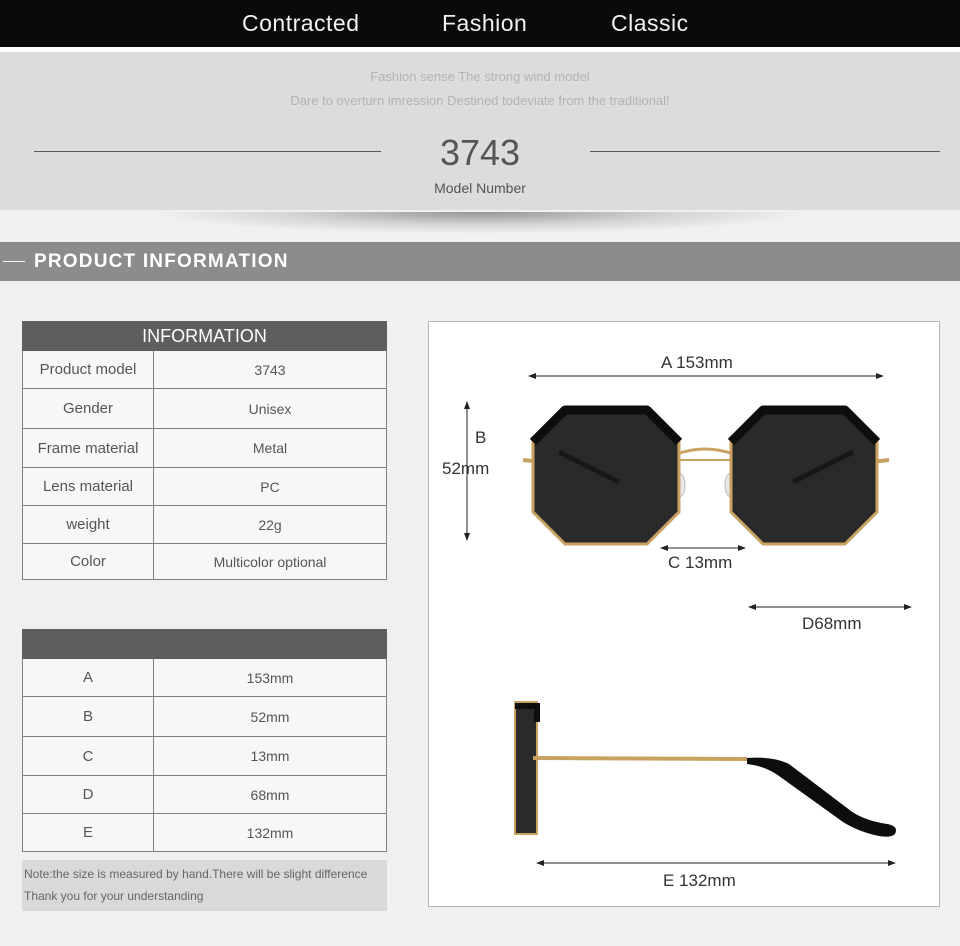 The width and height of the screenshot is (960, 946). What do you see at coordinates (480, 226) in the screenshot?
I see `hero-shadow` at bounding box center [480, 226].